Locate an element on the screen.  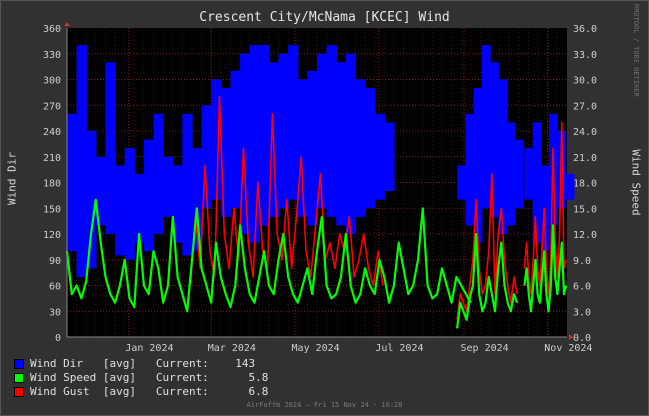
y-right-tick-label: 27.0 is located at coordinates (585, 106).